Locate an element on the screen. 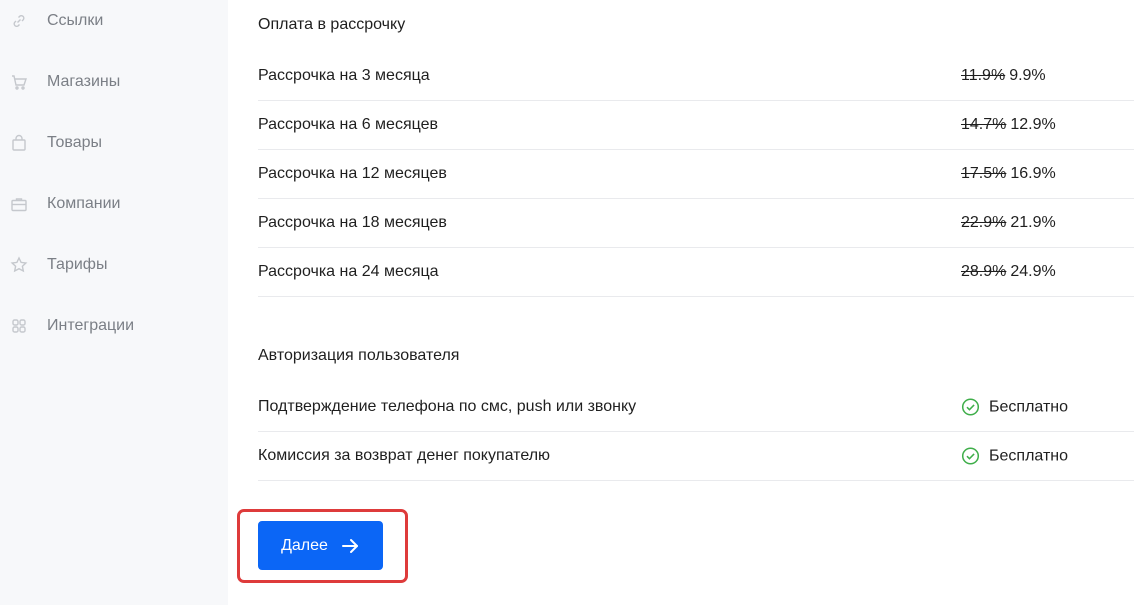 This screenshot has height=605, width=1134. old-rate: 14.7% is located at coordinates (984, 124).